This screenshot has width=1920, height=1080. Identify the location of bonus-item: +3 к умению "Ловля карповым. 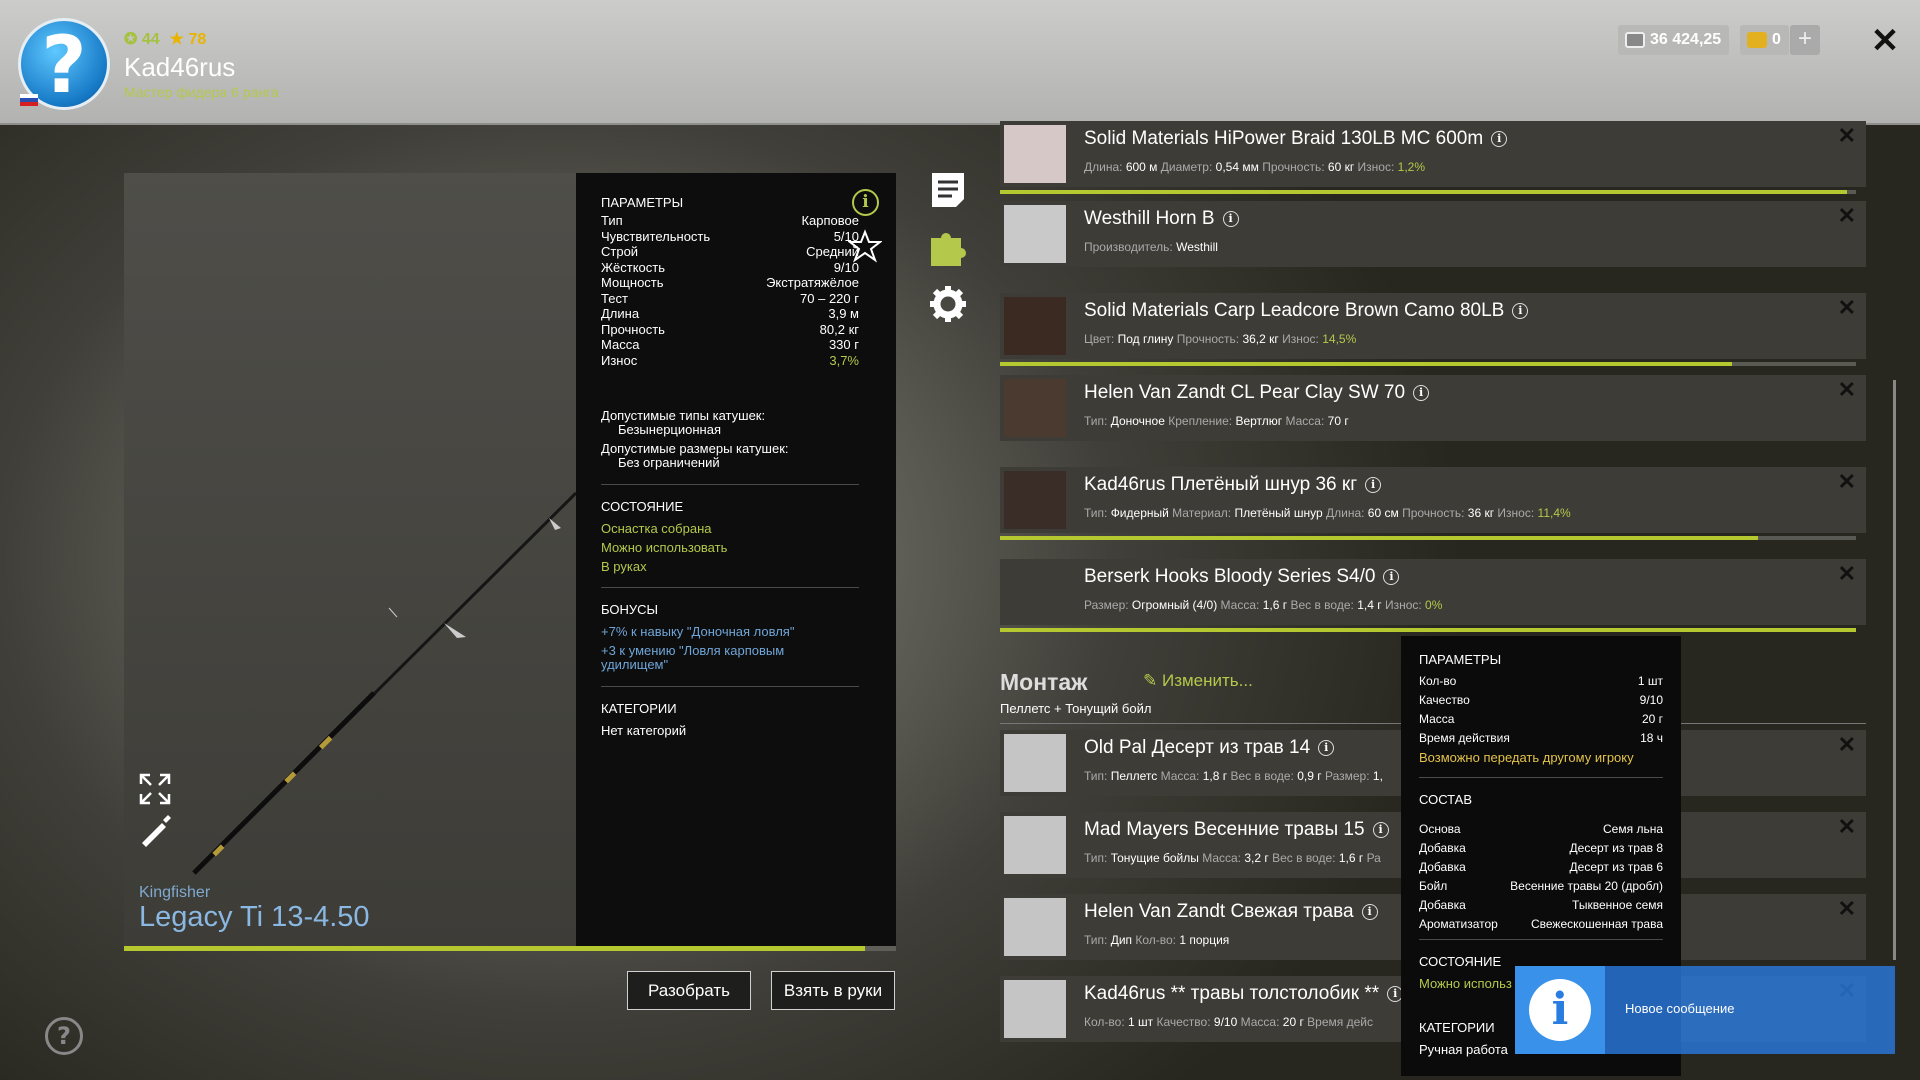
(693, 650).